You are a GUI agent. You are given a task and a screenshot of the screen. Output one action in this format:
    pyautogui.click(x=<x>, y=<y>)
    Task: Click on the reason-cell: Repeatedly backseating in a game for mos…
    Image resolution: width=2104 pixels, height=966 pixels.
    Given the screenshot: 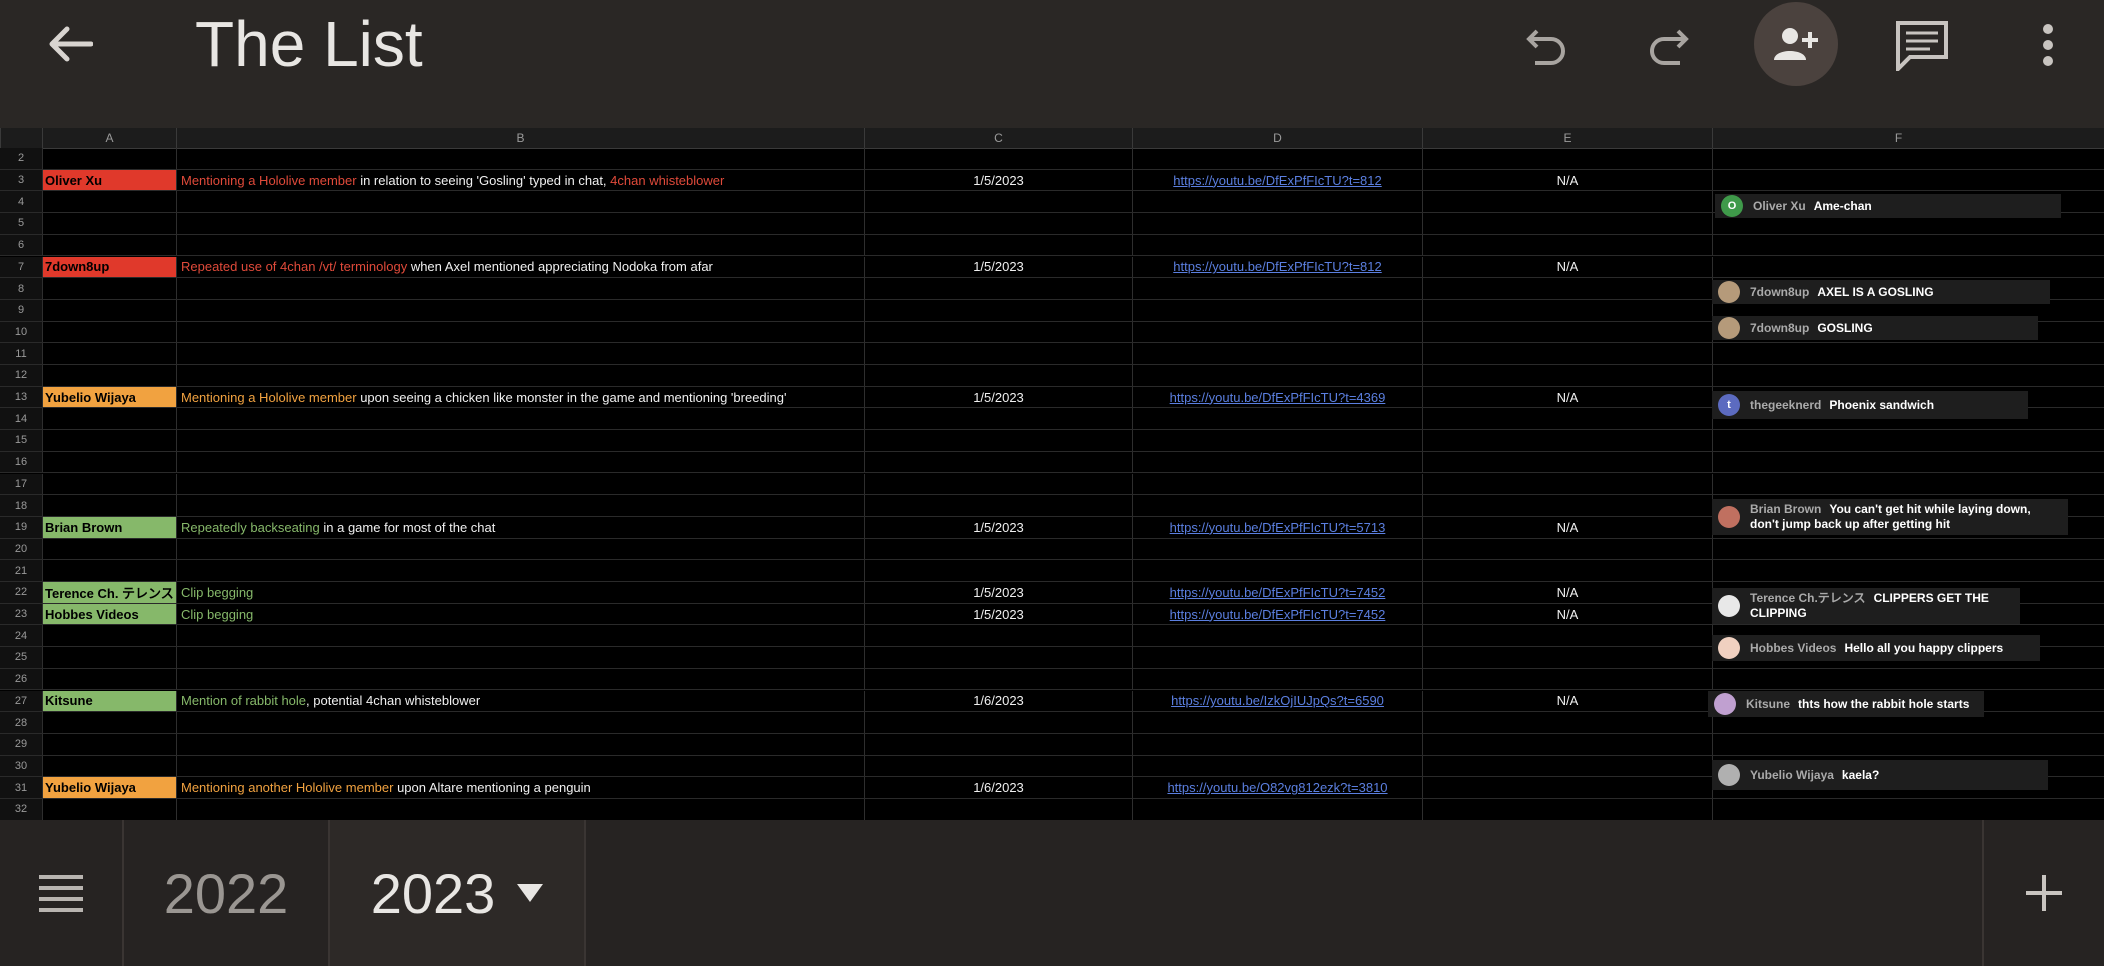 What is the action you would take?
    pyautogui.click(x=520, y=527)
    